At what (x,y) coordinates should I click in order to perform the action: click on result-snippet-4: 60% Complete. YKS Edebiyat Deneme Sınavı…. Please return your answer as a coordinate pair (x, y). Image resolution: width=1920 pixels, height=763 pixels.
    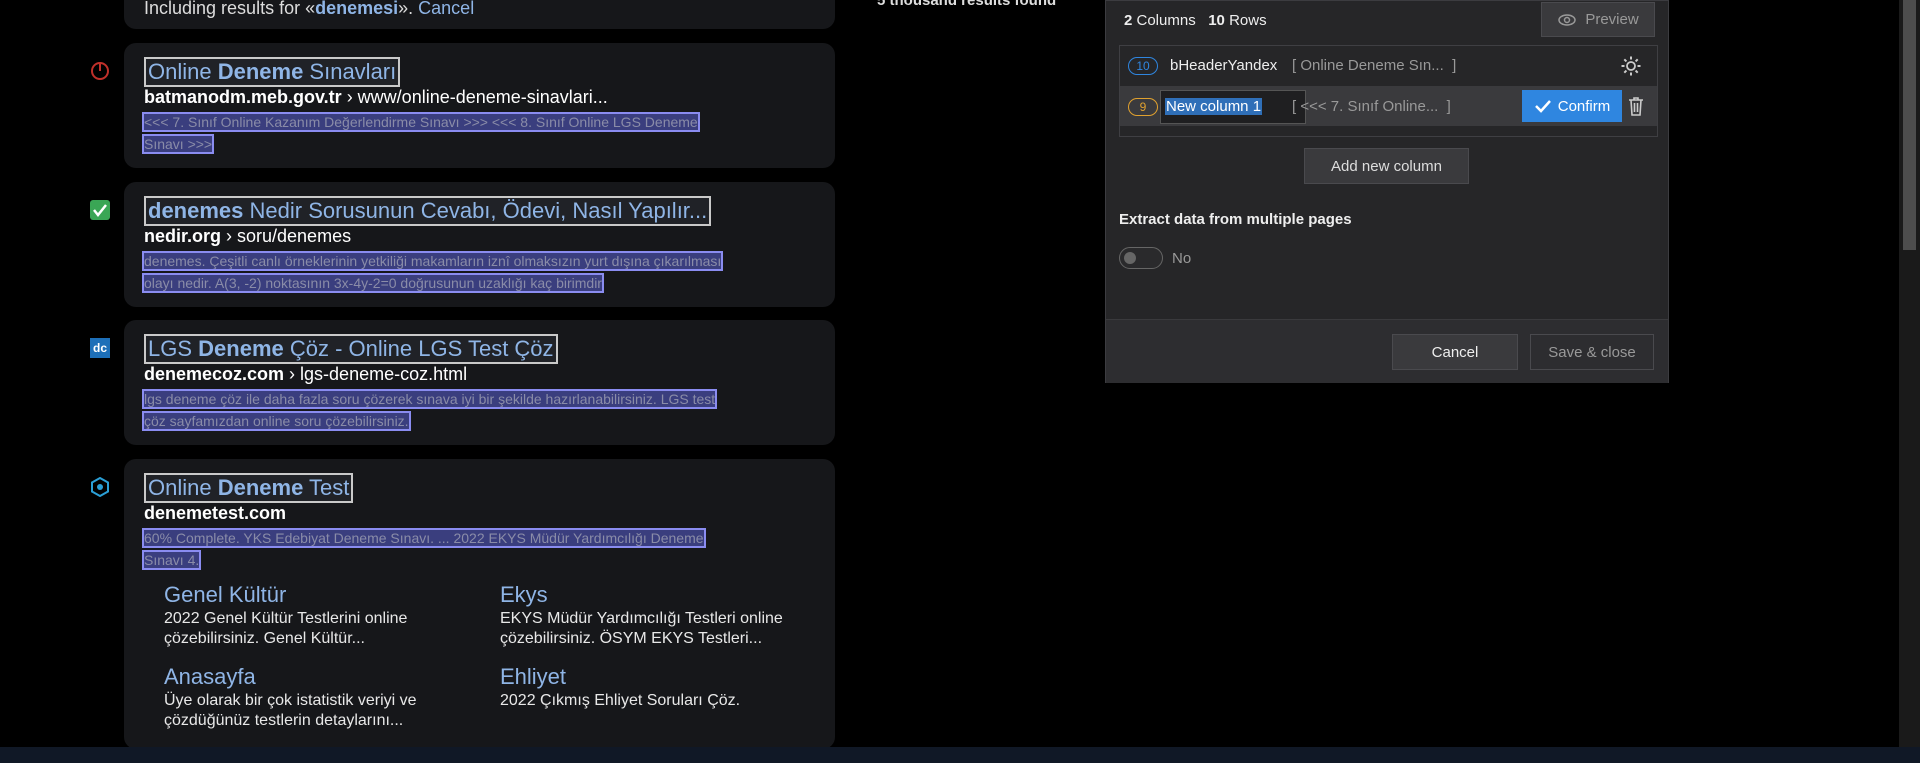
    Looking at the image, I should click on (423, 549).